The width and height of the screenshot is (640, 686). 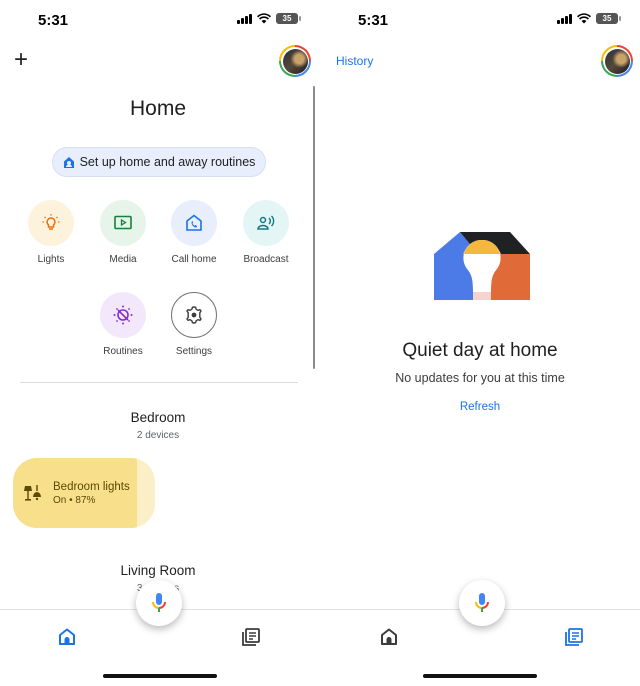 I want to click on scrollbar, so click(x=314, y=227).